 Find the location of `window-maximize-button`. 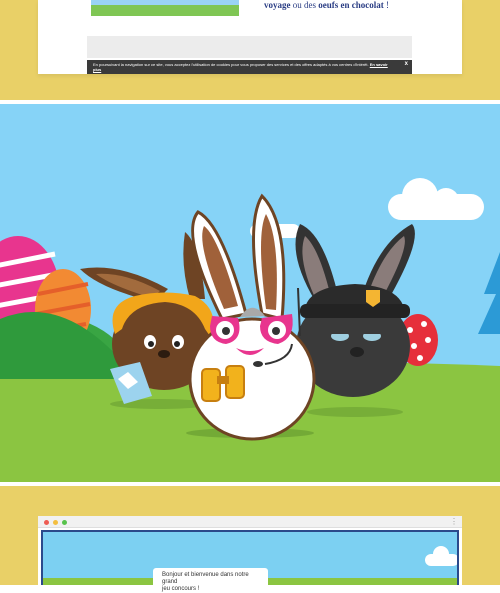

window-maximize-button is located at coordinates (64, 522).